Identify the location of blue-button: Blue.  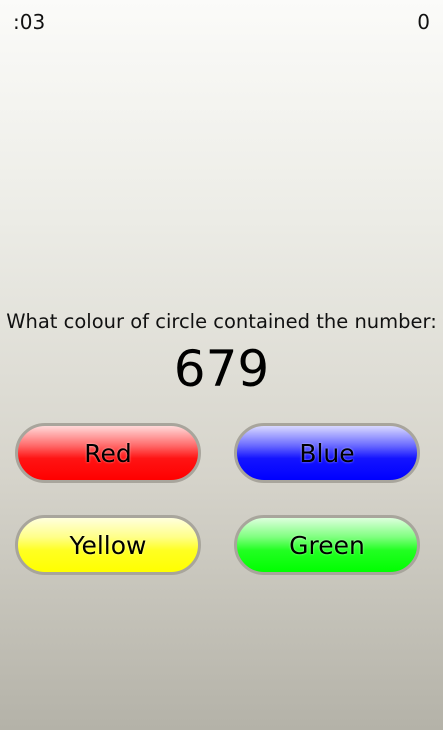
(327, 453).